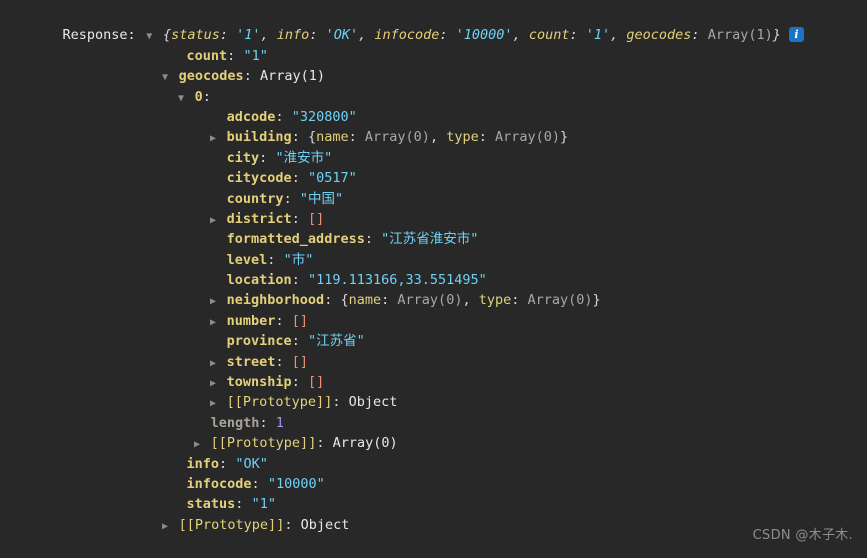 Image resolution: width=867 pixels, height=558 pixels. I want to click on console-row-location: location: "119.113166,33.551495", so click(433, 269).